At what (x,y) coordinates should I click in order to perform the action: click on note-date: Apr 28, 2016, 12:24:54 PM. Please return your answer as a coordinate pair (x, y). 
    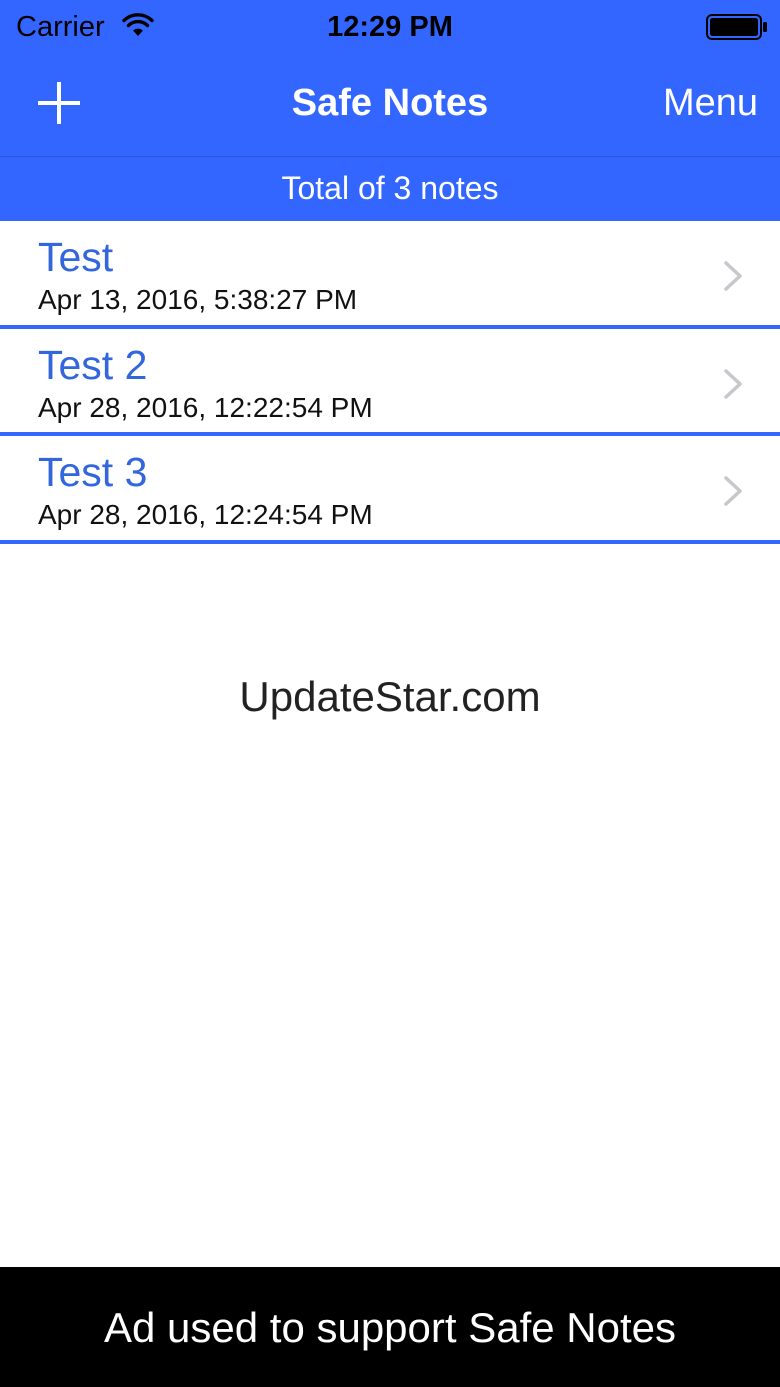
    Looking at the image, I should click on (205, 514).